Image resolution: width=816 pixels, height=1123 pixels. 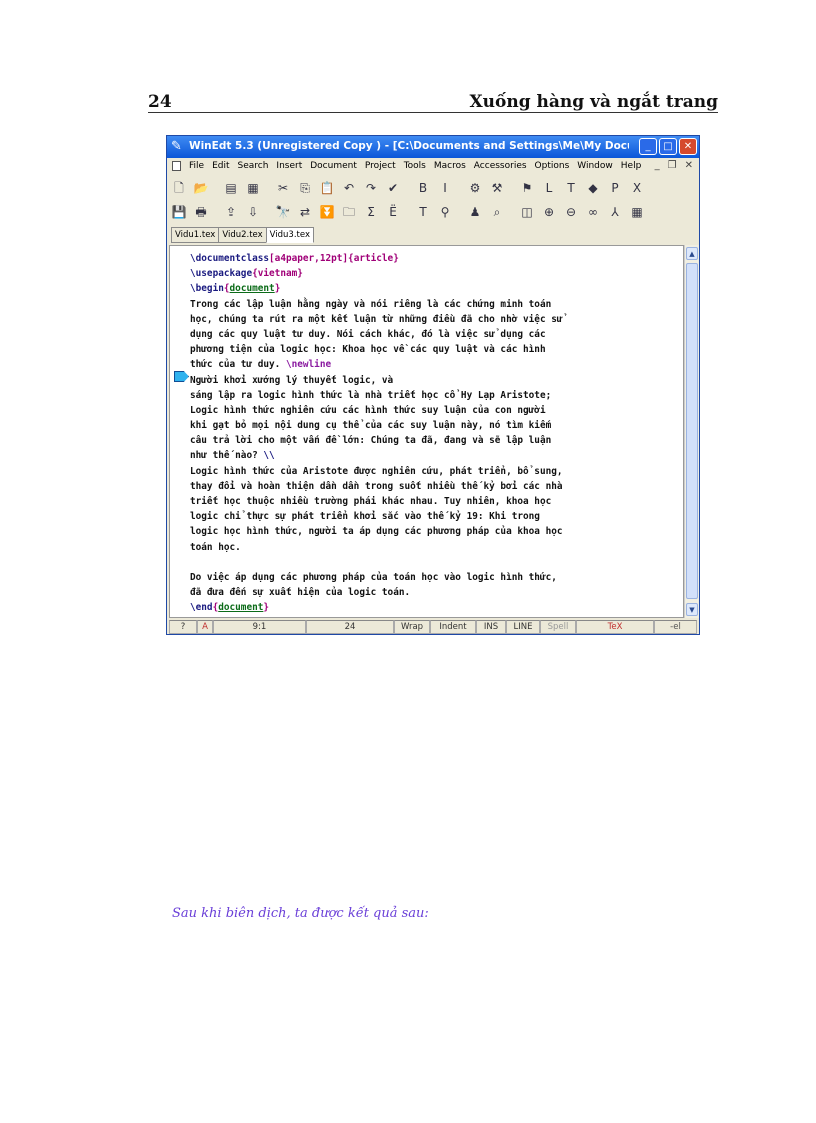 I want to click on mdi-restore-button: ❐, so click(x=672, y=165).